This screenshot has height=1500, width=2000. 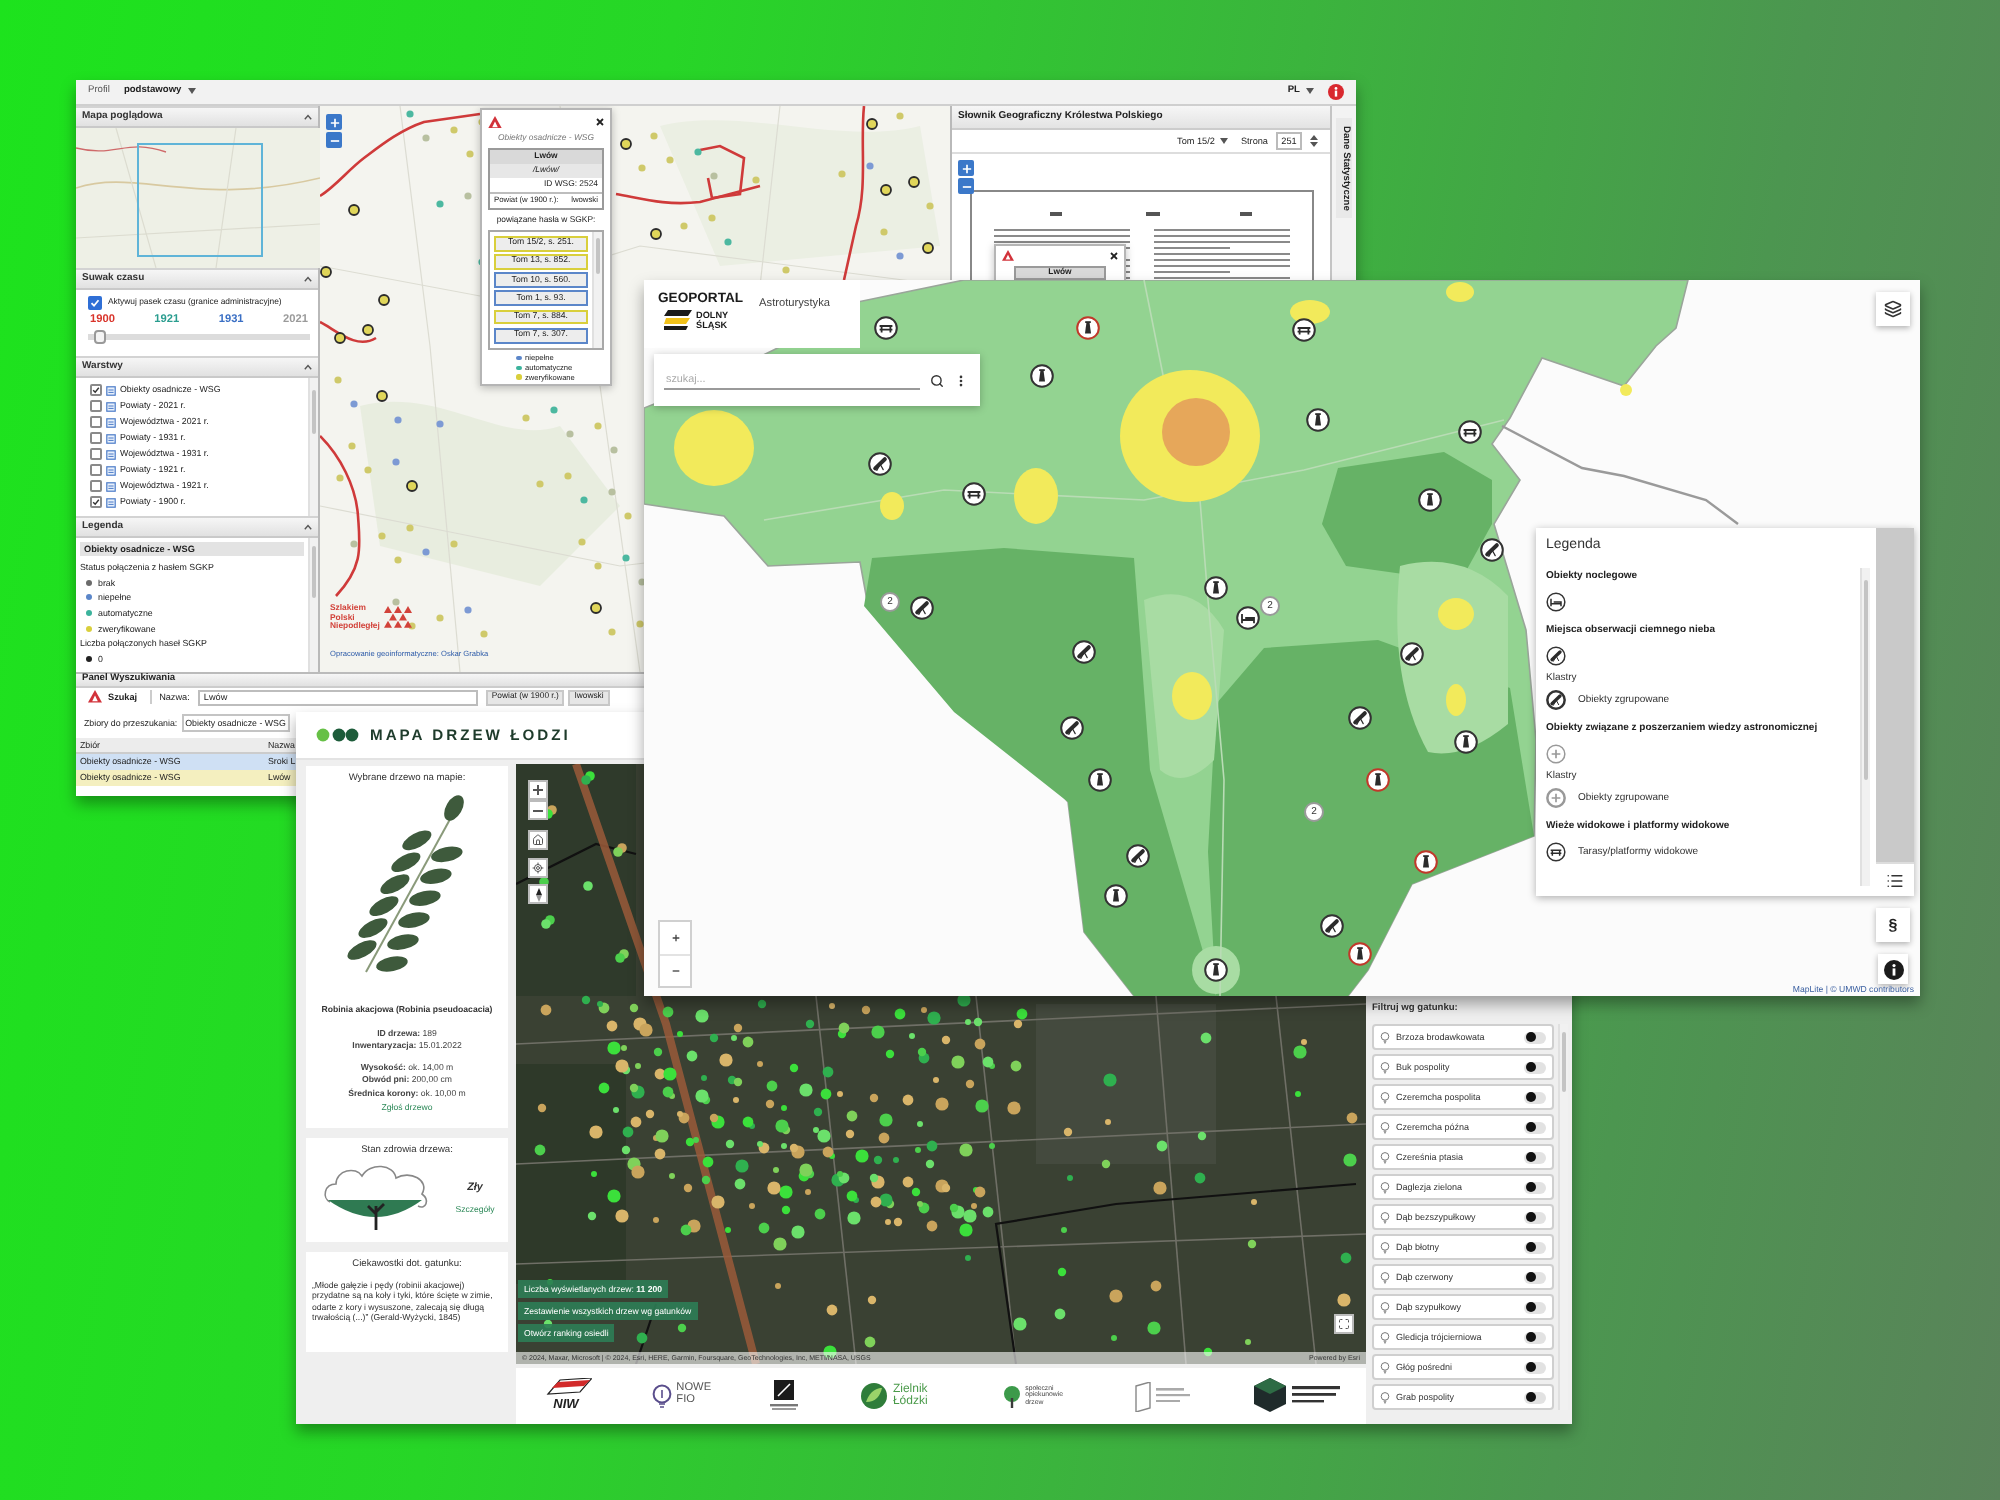 What do you see at coordinates (375, 1198) in the screenshot?
I see `tree-crown-drawing` at bounding box center [375, 1198].